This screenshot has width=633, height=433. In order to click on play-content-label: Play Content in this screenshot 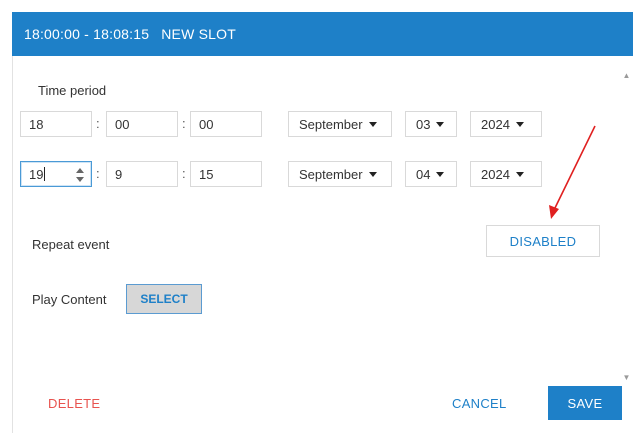, I will do `click(69, 299)`.